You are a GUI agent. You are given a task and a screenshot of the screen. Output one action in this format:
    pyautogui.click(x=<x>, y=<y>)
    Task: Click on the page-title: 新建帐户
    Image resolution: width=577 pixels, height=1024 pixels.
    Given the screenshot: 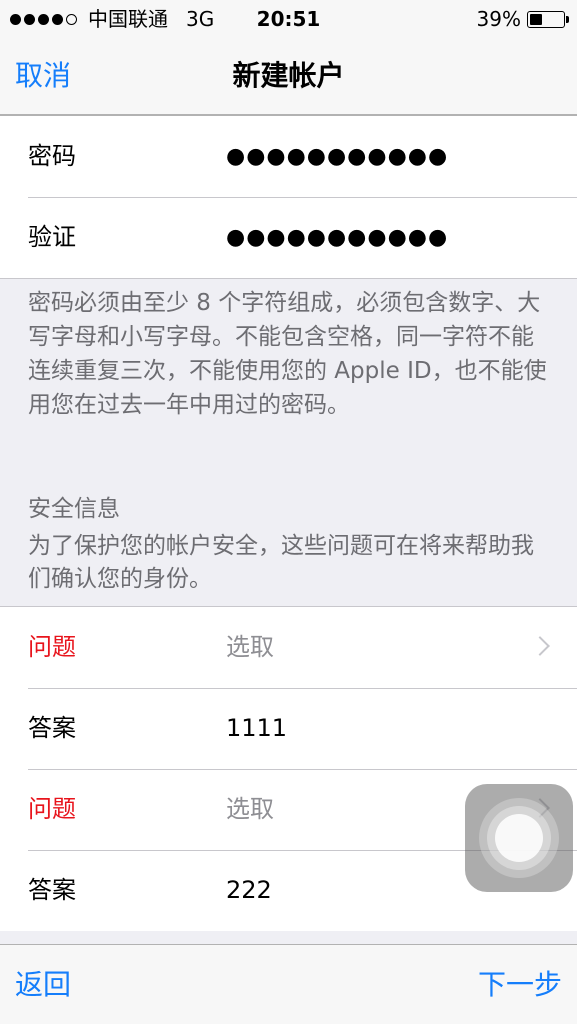 What is the action you would take?
    pyautogui.click(x=288, y=75)
    